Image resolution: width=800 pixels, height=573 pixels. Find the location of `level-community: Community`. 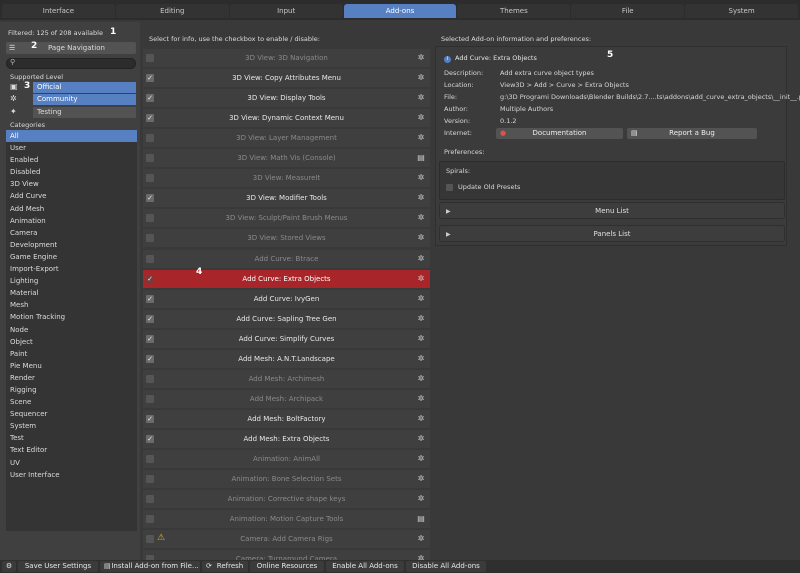

level-community: Community is located at coordinates (84, 99).